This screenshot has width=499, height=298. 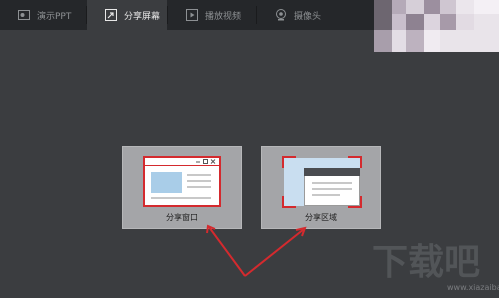 I want to click on arrow-to-share-window, so click(x=226, y=250).